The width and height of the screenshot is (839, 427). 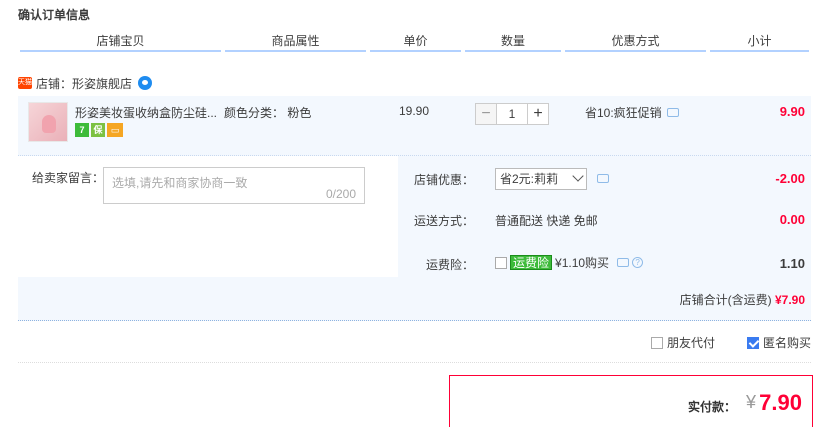 I want to click on payment-summary: 实付款： ¥ 7.90, so click(x=631, y=401).